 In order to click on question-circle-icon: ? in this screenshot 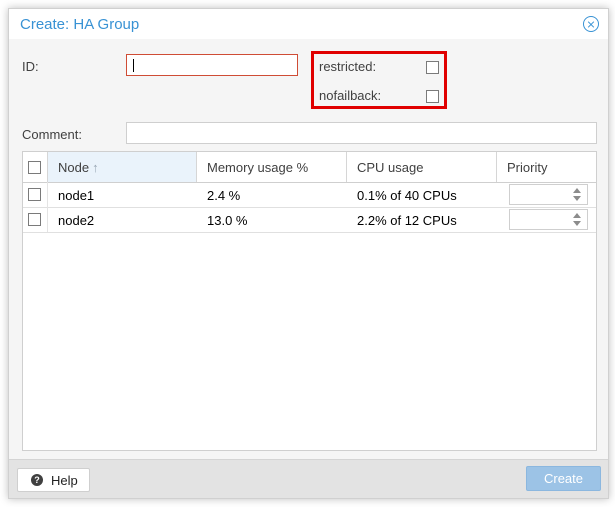, I will do `click(37, 480)`.